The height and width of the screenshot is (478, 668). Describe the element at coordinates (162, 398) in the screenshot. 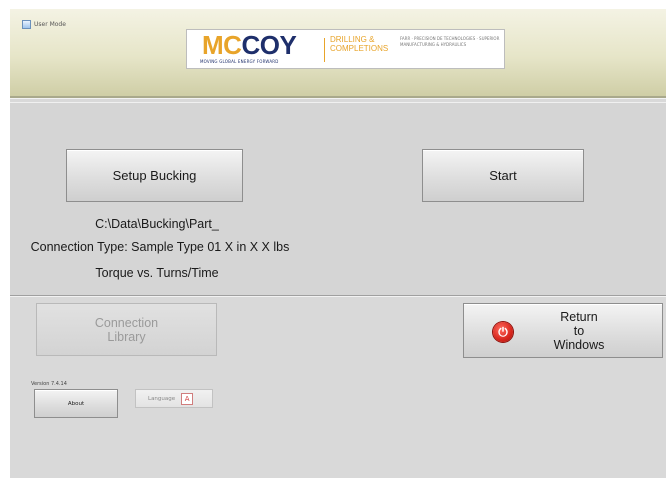

I see `language-label: Language` at that location.